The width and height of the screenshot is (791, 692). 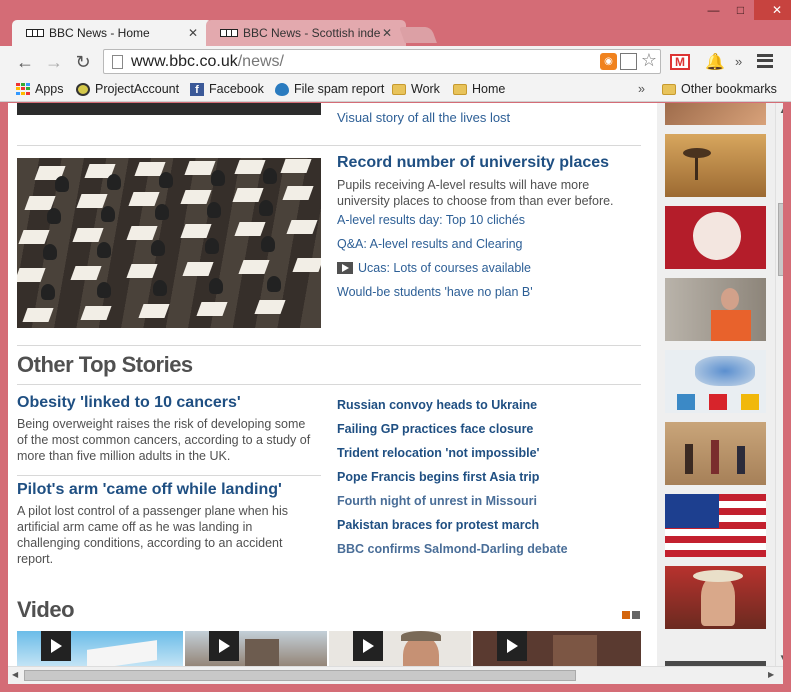 What do you see at coordinates (715, 62) in the screenshot?
I see `notification-bell-icon: 🔔` at bounding box center [715, 62].